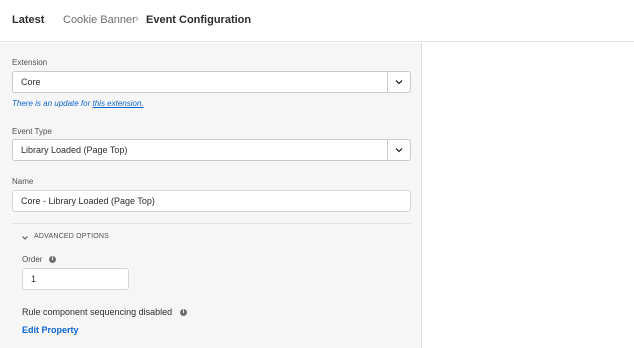  I want to click on update-note: There is an update for this extension., so click(78, 103).